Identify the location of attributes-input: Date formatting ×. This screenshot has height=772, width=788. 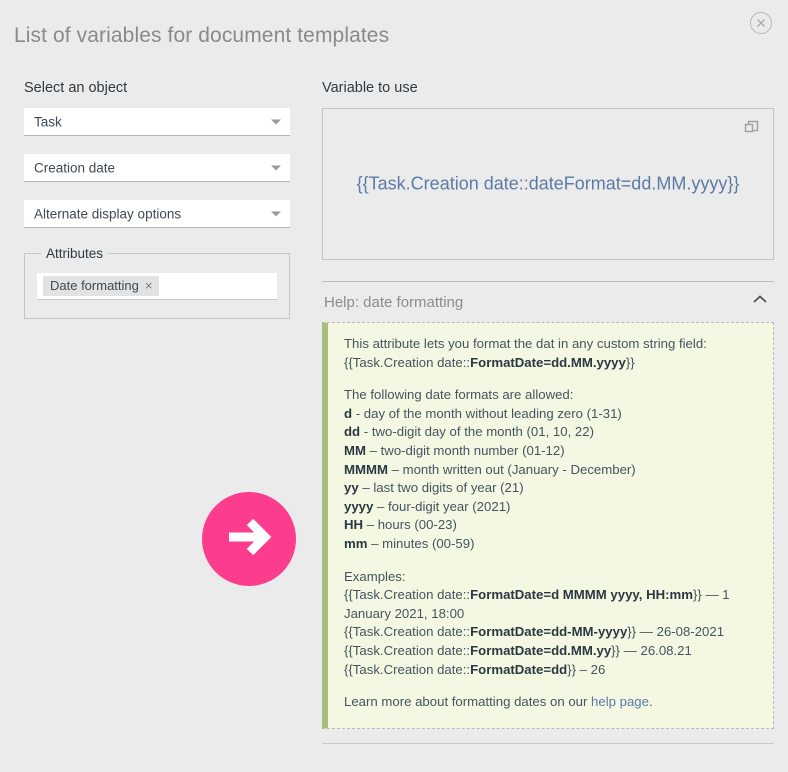
(157, 286).